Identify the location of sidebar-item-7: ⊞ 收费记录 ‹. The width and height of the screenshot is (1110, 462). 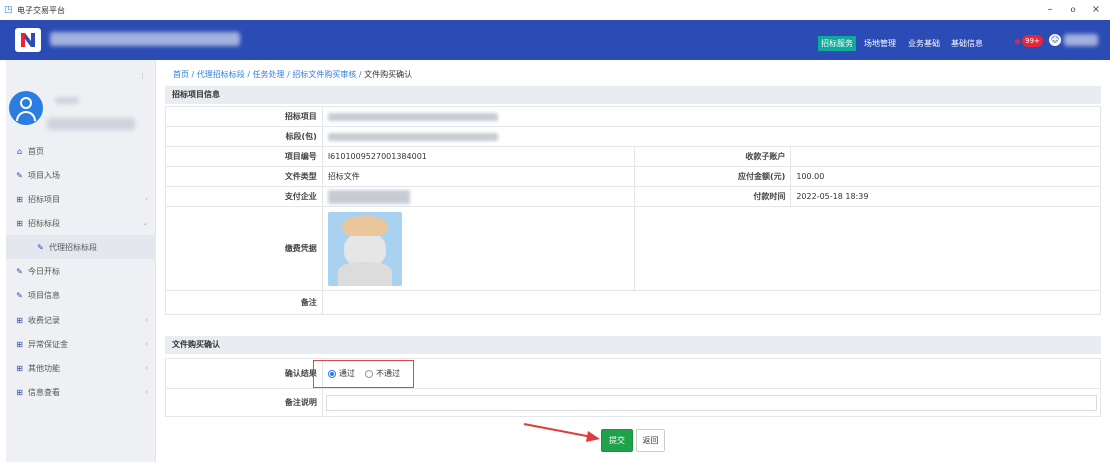
(81, 320).